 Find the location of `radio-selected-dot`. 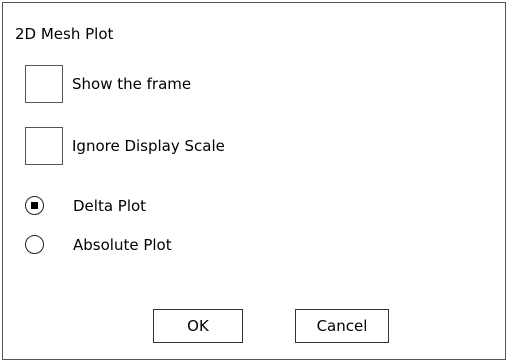

radio-selected-dot is located at coordinates (34, 205).